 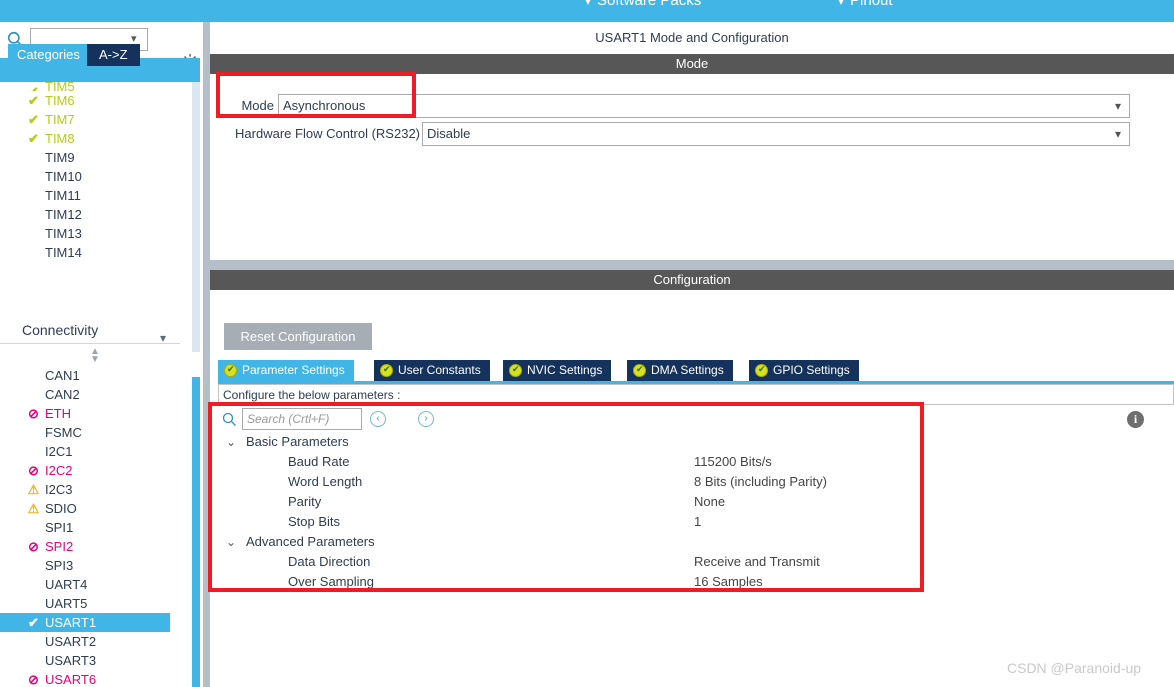 I want to click on configuration-section-header: Configuration, so click(x=692, y=280).